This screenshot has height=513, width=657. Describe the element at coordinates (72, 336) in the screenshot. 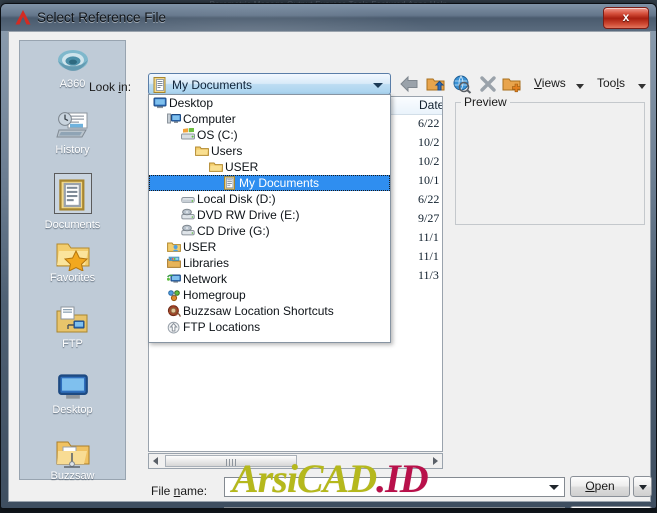

I see `places-item-ftp: FTP` at that location.